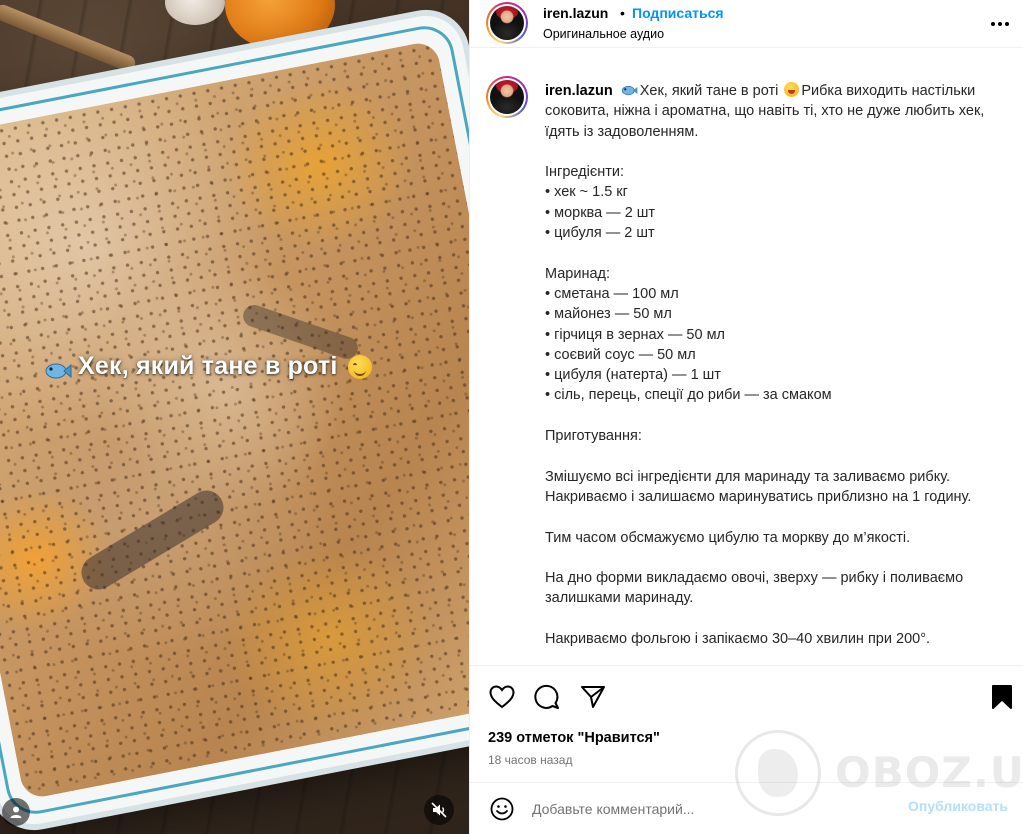  I want to click on marinade-line: • сметана — 100 мл, so click(612, 293).